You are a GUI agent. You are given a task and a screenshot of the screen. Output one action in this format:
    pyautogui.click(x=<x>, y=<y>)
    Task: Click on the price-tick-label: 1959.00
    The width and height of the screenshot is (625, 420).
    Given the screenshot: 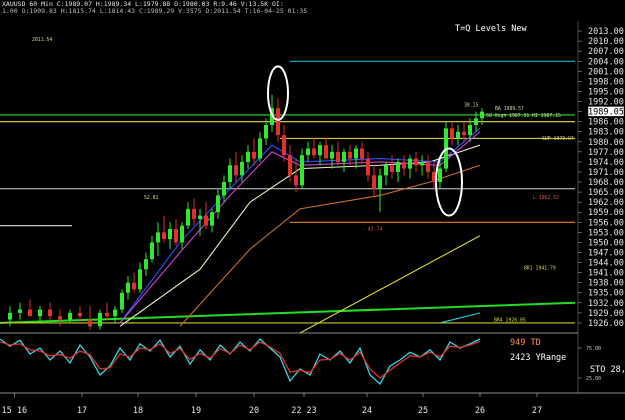 What is the action you would take?
    pyautogui.click(x=606, y=213)
    